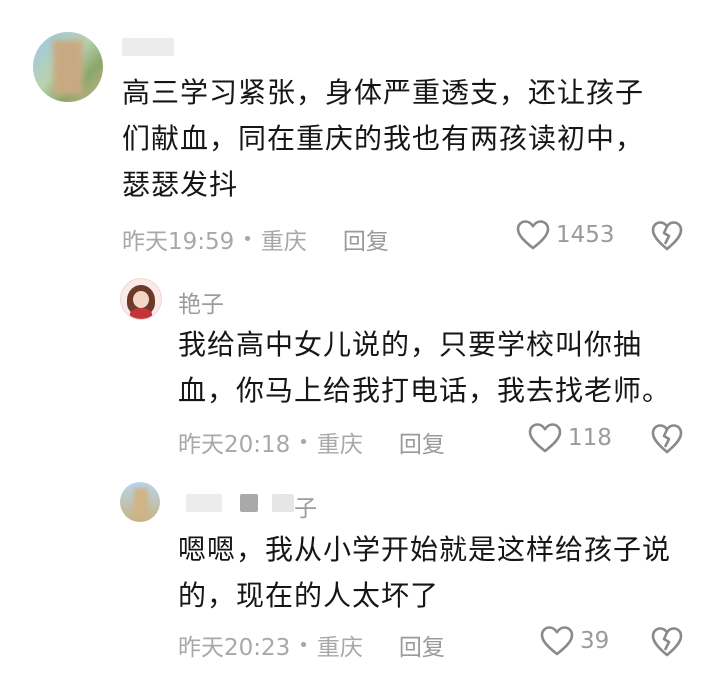  Describe the element at coordinates (590, 438) in the screenshot. I see `like-count: 118` at that location.